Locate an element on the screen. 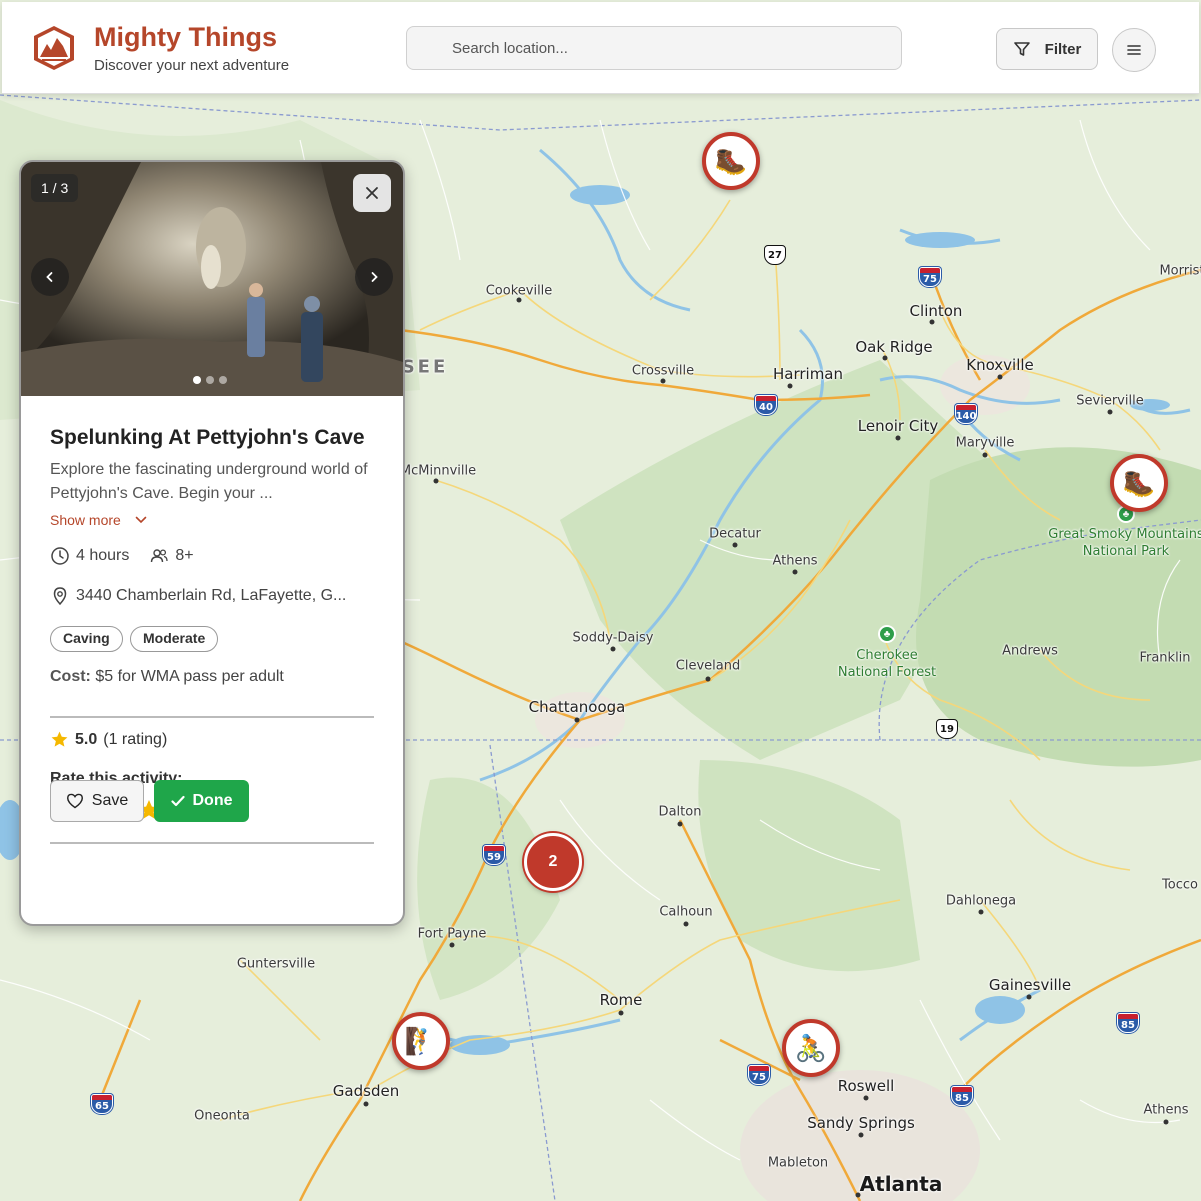 The width and height of the screenshot is (1201, 1201). city-label: Fort Payne is located at coordinates (452, 934).